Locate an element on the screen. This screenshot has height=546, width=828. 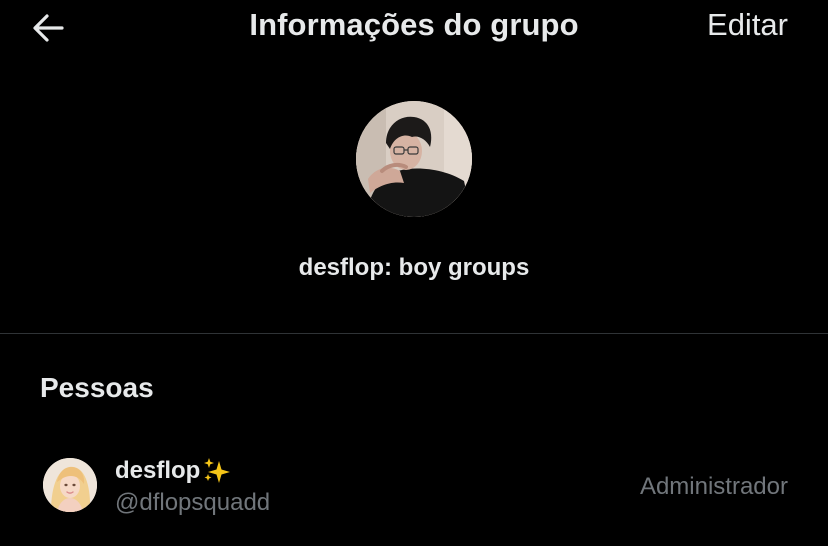
edit-button: Editar is located at coordinates (747, 25).